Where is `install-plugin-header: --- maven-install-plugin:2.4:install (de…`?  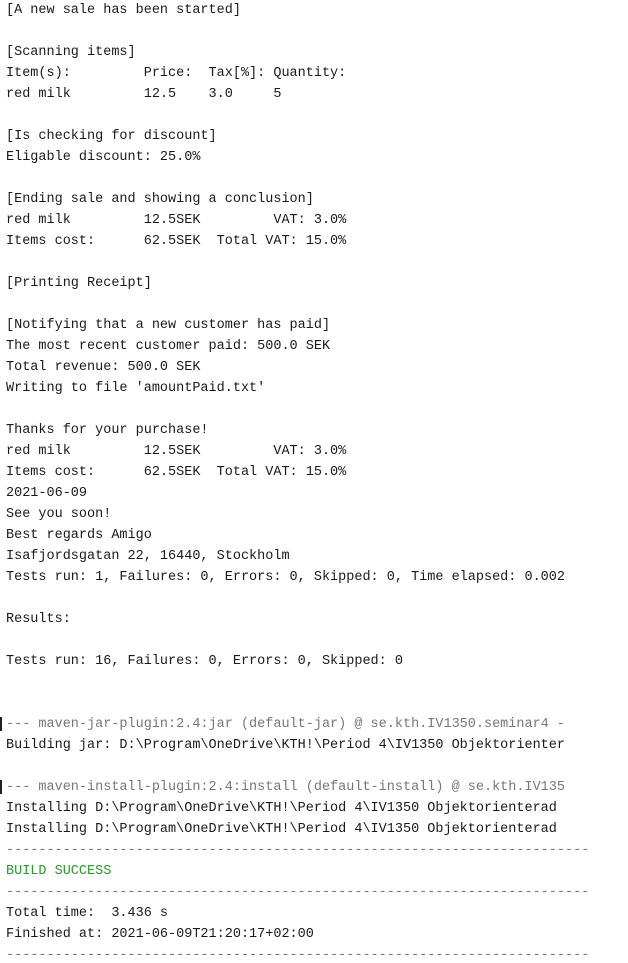 install-plugin-header: --- maven-install-plugin:2.4:install (de… is located at coordinates (285, 787).